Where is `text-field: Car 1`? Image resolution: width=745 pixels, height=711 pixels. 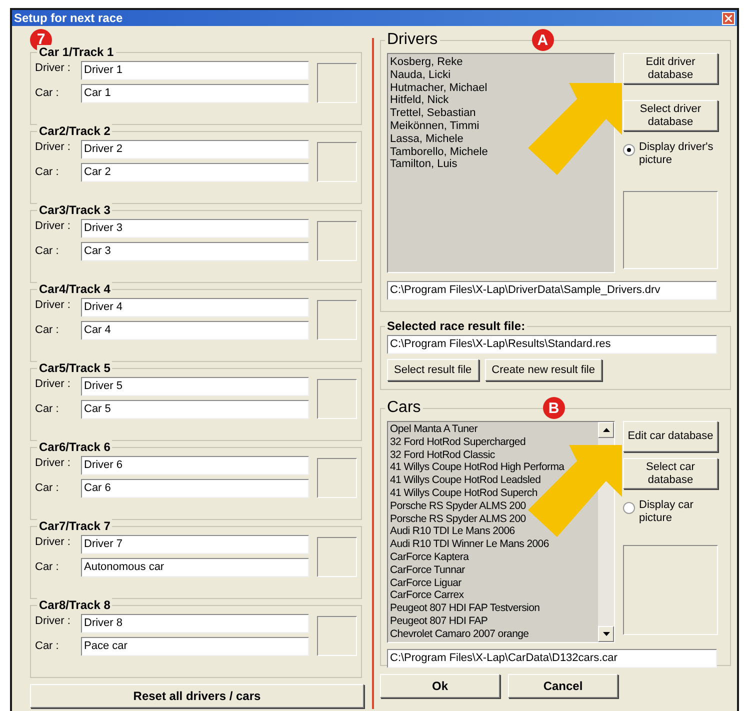 text-field: Car 1 is located at coordinates (195, 93).